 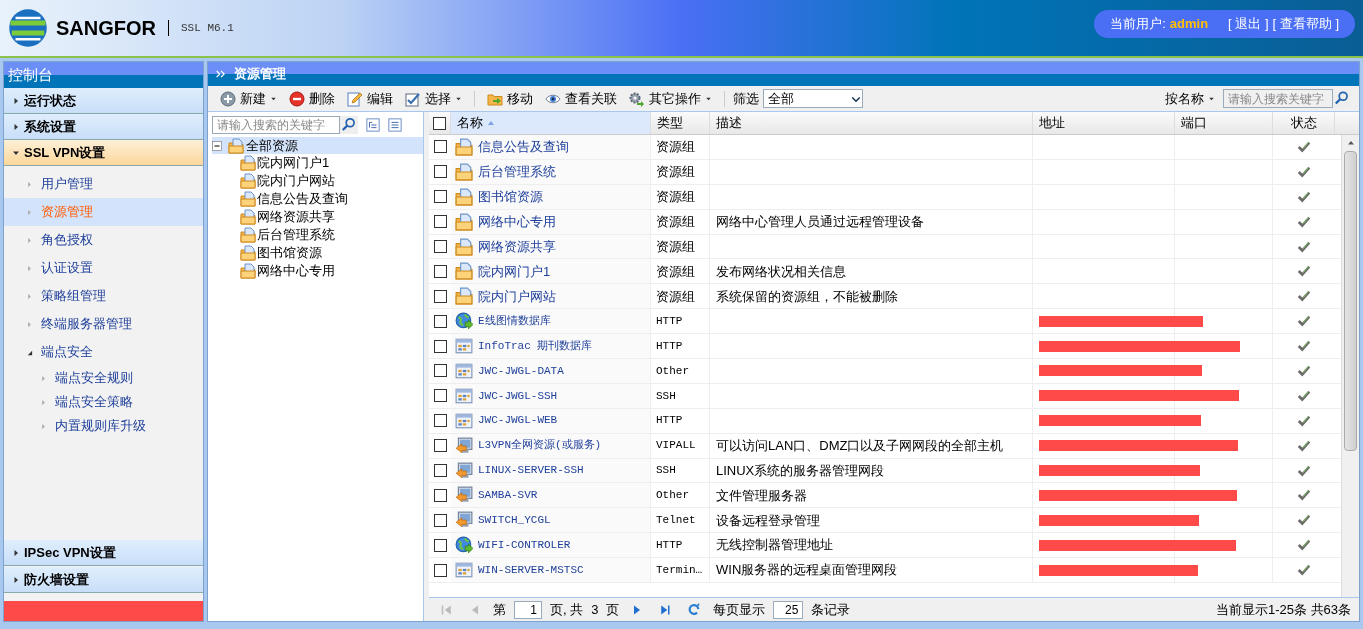 I want to click on tree-search-input: 请输入搜索的关键字, so click(x=276, y=125).